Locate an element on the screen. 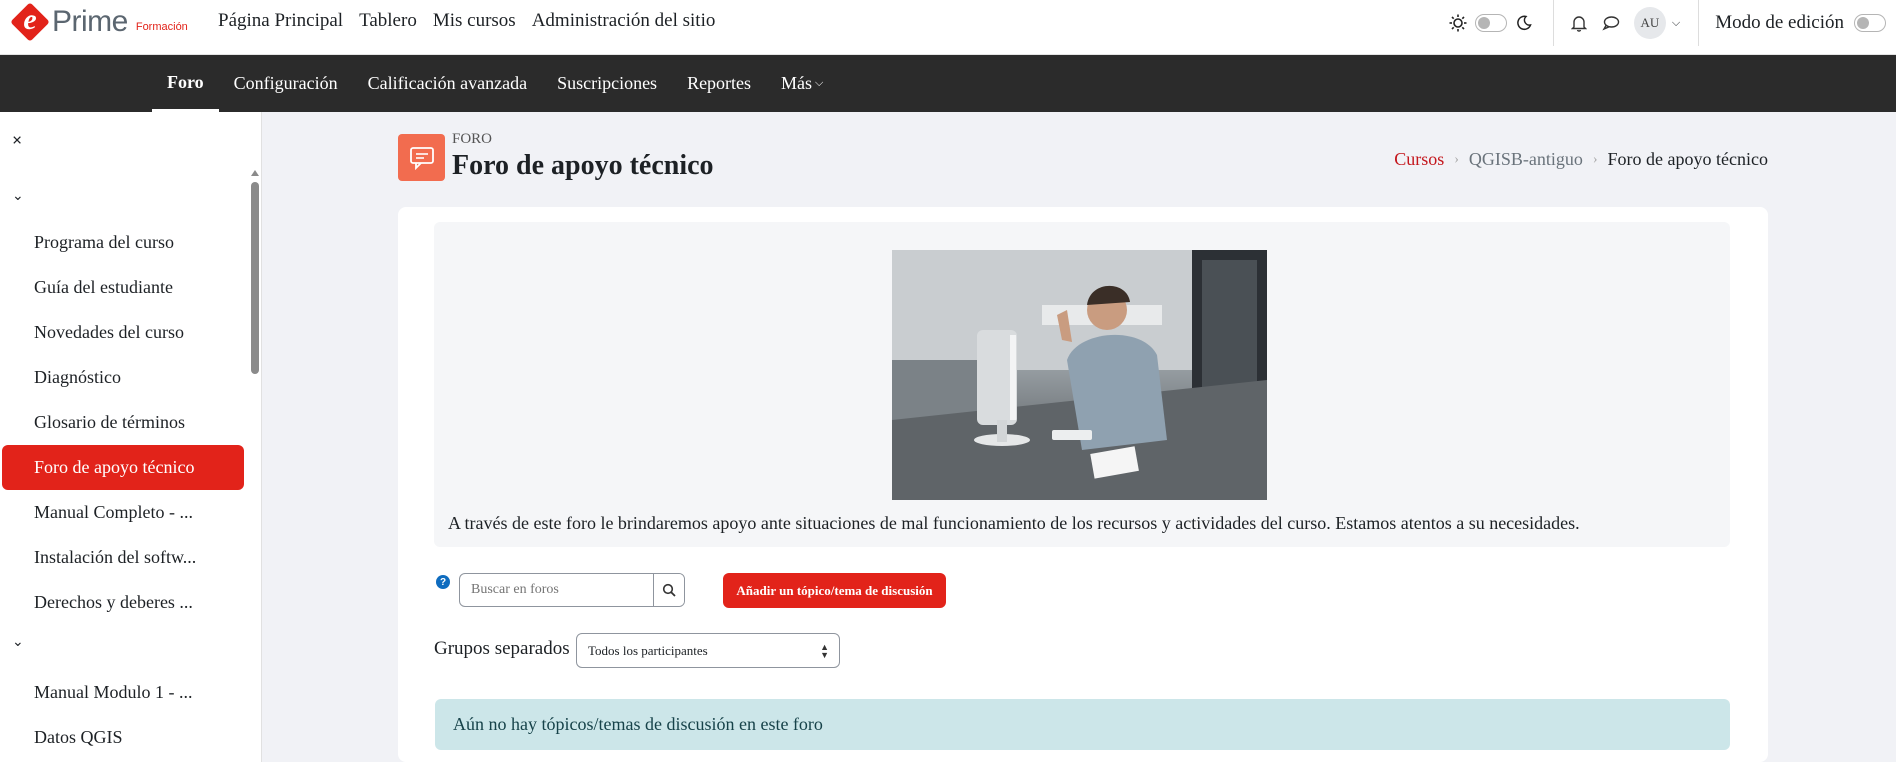 The height and width of the screenshot is (762, 1896). nav-my-courses: Mis cursos is located at coordinates (474, 21).